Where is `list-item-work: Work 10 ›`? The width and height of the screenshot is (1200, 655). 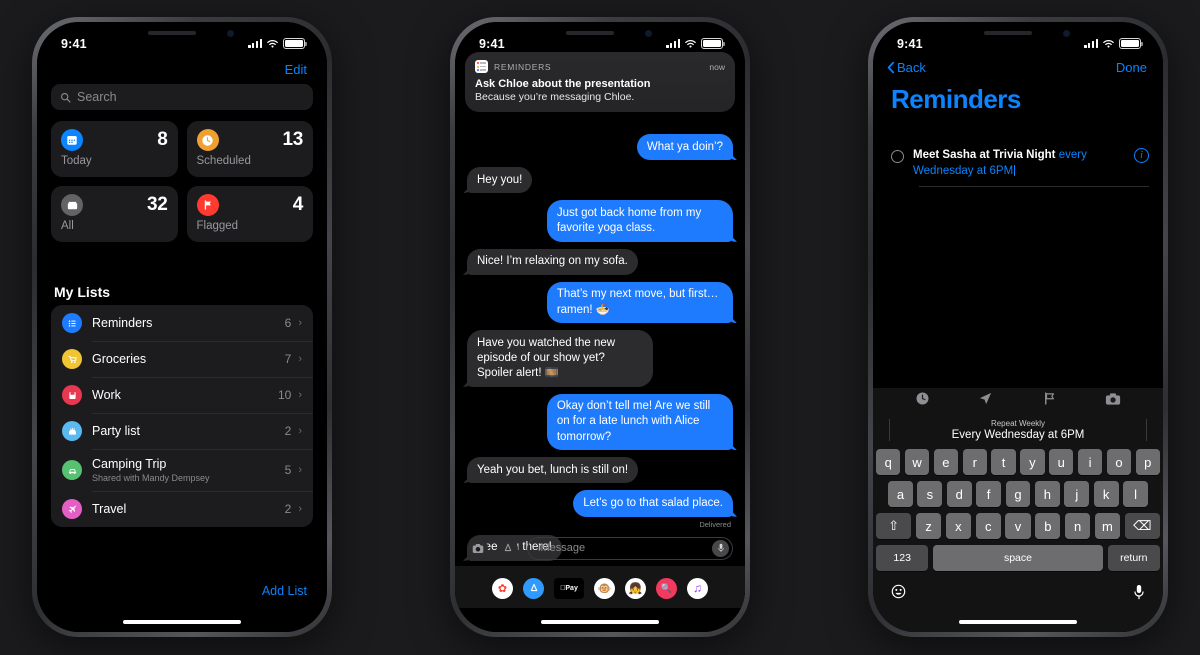
list-item-work: Work 10 › is located at coordinates (182, 395).